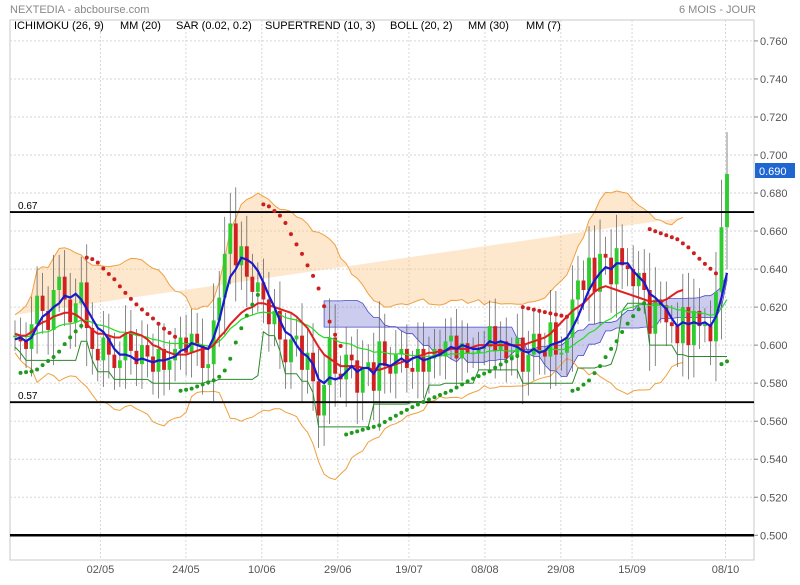 This screenshot has height=585, width=800. What do you see at coordinates (488, 26) in the screenshot?
I see `legend-item-mm30: MM (30)` at bounding box center [488, 26].